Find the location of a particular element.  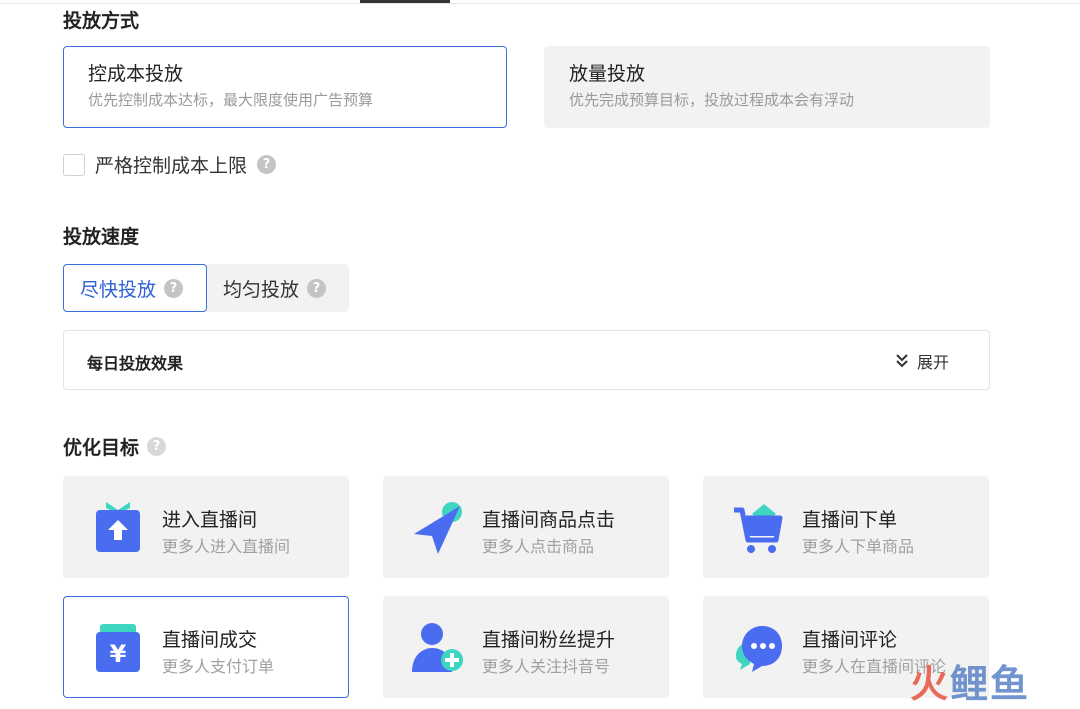

option-cost-control: 控成本投放 优先控制成本达标，最大限度使用广告预算 is located at coordinates (285, 87).